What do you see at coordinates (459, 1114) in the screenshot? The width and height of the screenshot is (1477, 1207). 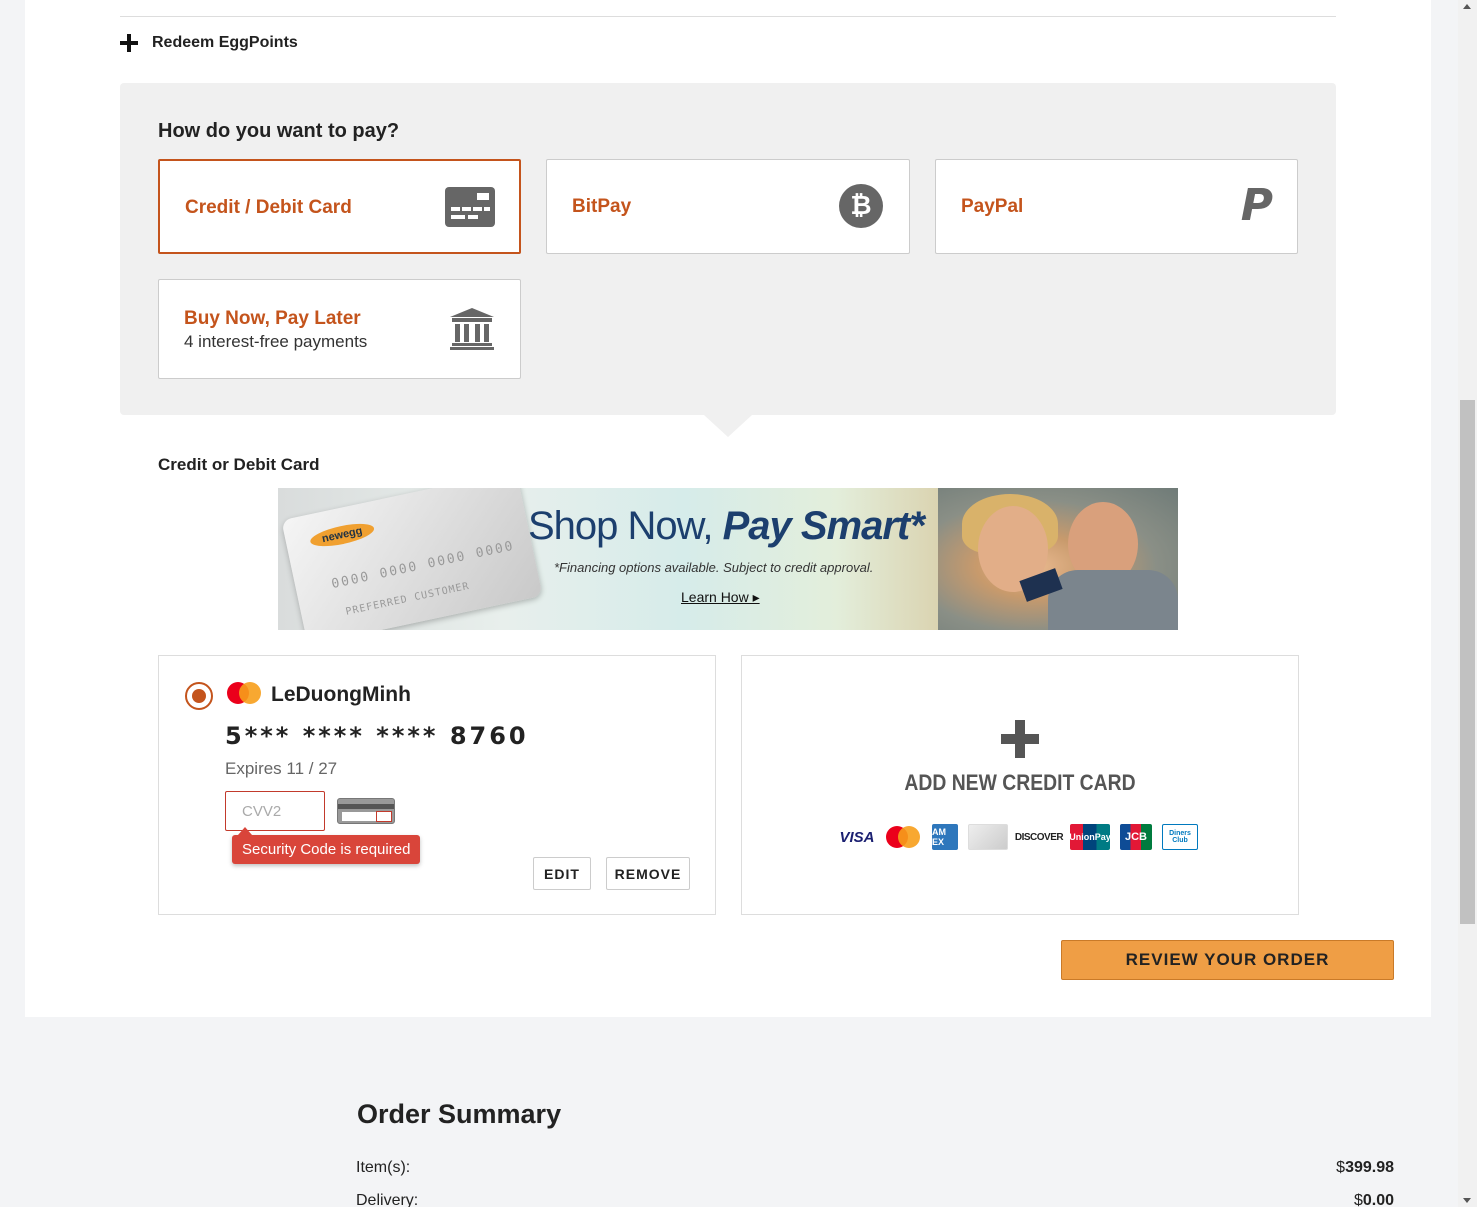 I see `order-summary-title: Order Summary` at bounding box center [459, 1114].